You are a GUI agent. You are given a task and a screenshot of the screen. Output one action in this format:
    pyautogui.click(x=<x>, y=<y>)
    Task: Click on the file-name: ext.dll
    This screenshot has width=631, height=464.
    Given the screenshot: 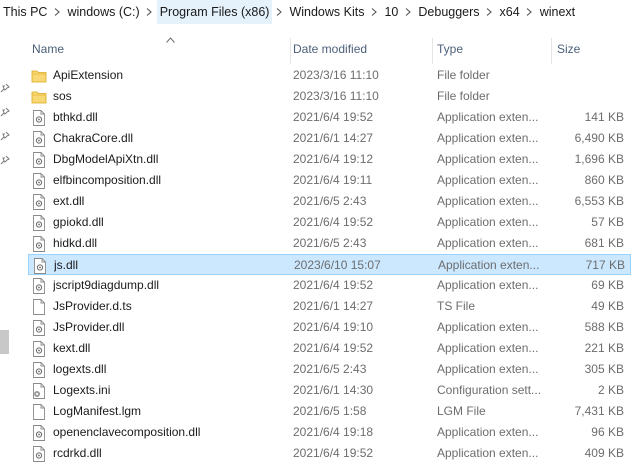 What is the action you would take?
    pyautogui.click(x=69, y=201)
    